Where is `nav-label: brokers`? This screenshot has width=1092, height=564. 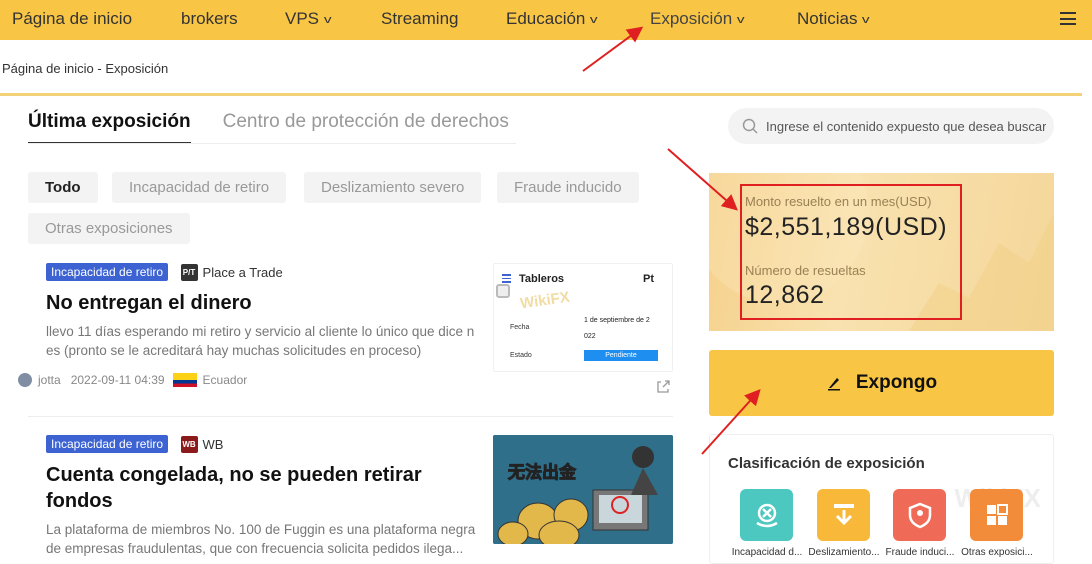
nav-label: brokers is located at coordinates (209, 18).